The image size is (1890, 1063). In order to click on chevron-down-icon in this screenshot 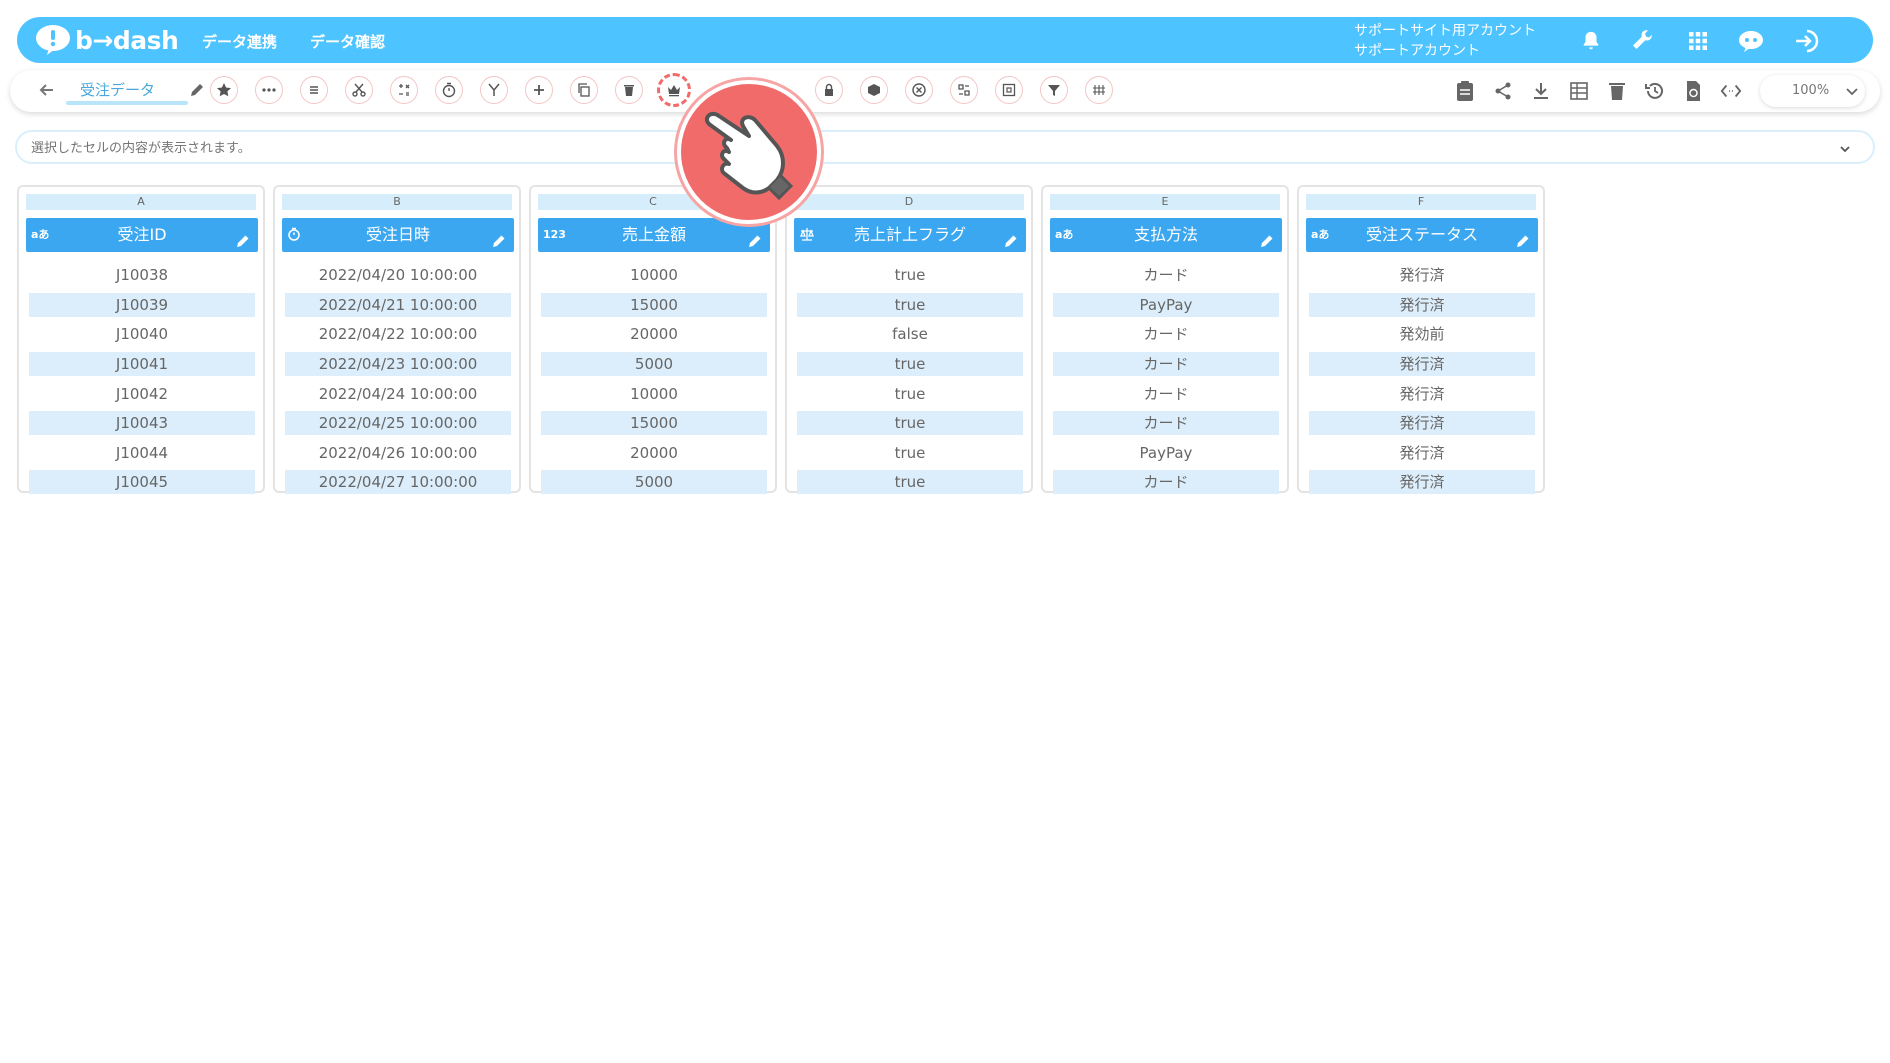, I will do `click(1845, 149)`.